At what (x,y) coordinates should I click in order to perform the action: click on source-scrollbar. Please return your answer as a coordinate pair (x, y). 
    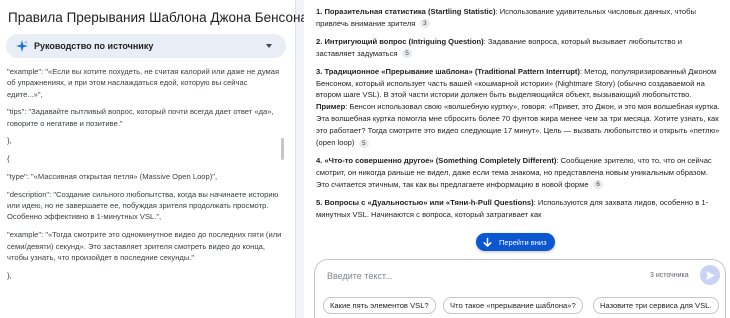
    Looking at the image, I should click on (282, 149).